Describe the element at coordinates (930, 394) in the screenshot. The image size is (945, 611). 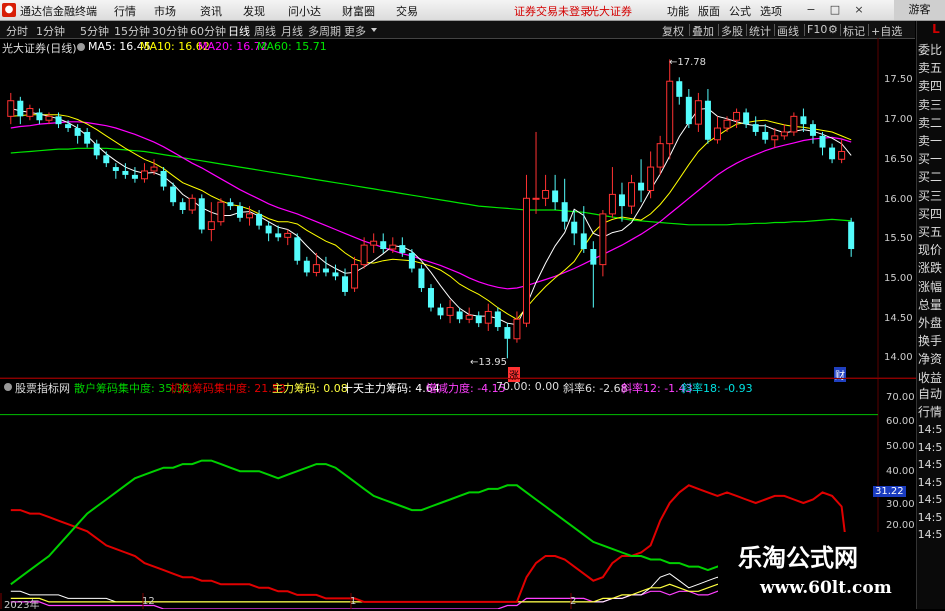
I see `side-panel-bottom-item: 自动` at that location.